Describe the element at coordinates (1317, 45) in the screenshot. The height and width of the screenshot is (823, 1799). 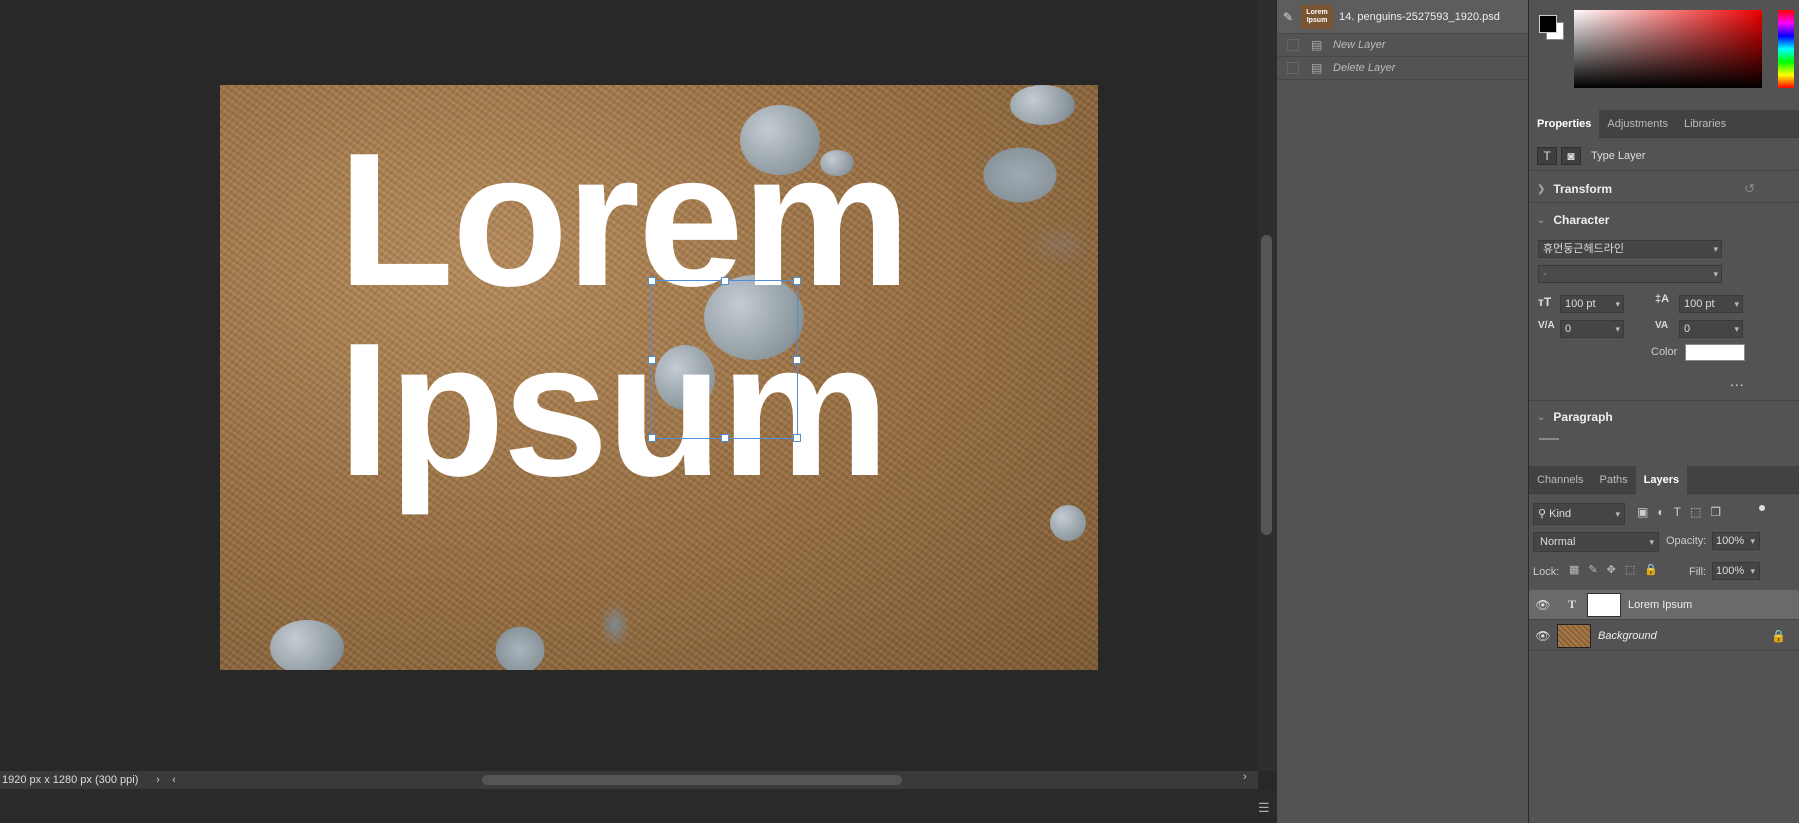
I see `history-step-icon: ▤` at that location.